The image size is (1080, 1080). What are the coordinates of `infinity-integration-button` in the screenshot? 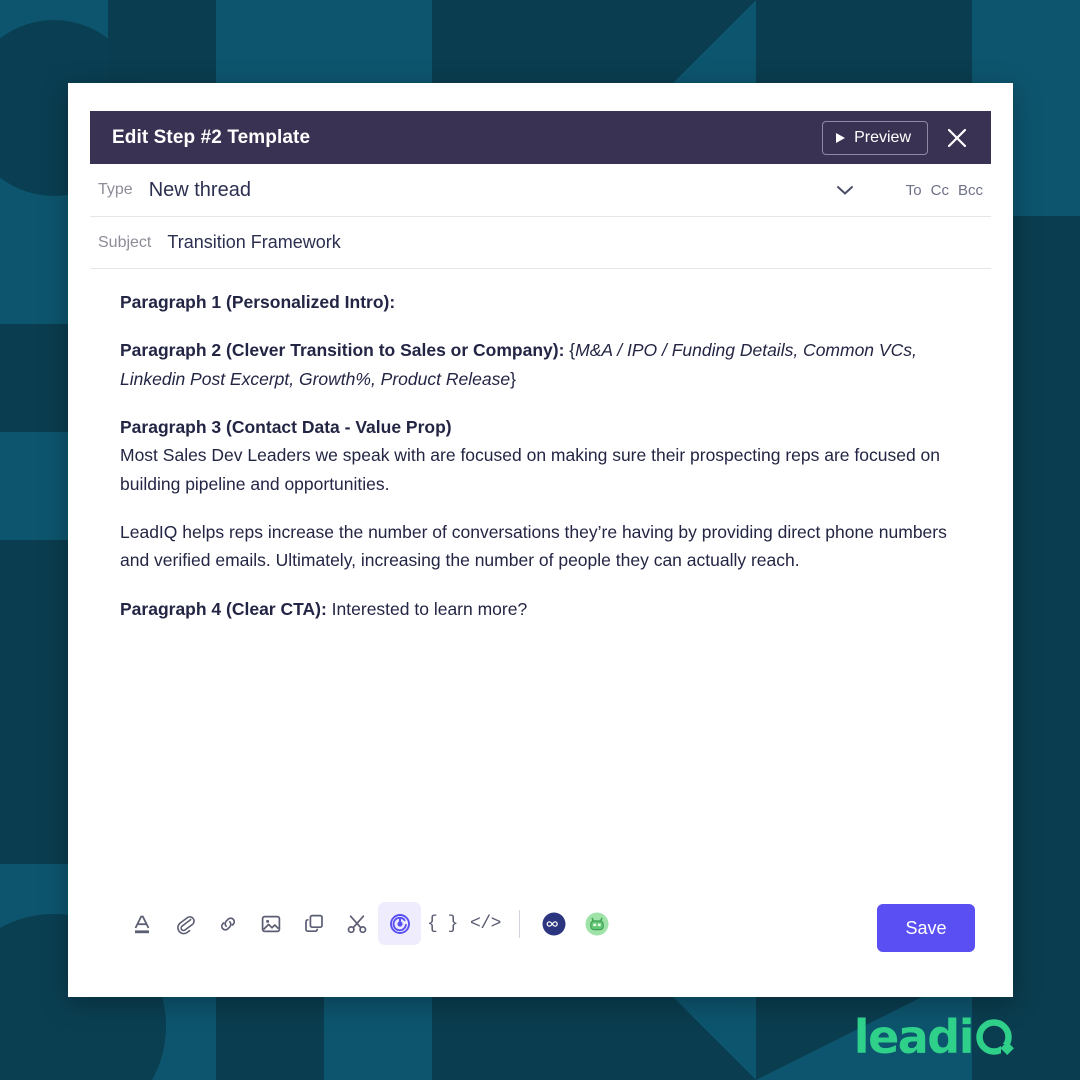 It's located at (553, 923).